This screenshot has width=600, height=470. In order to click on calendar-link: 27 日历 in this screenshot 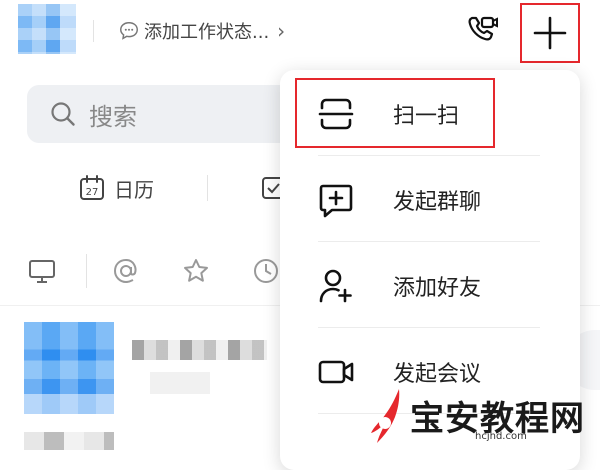, I will do `click(116, 188)`.